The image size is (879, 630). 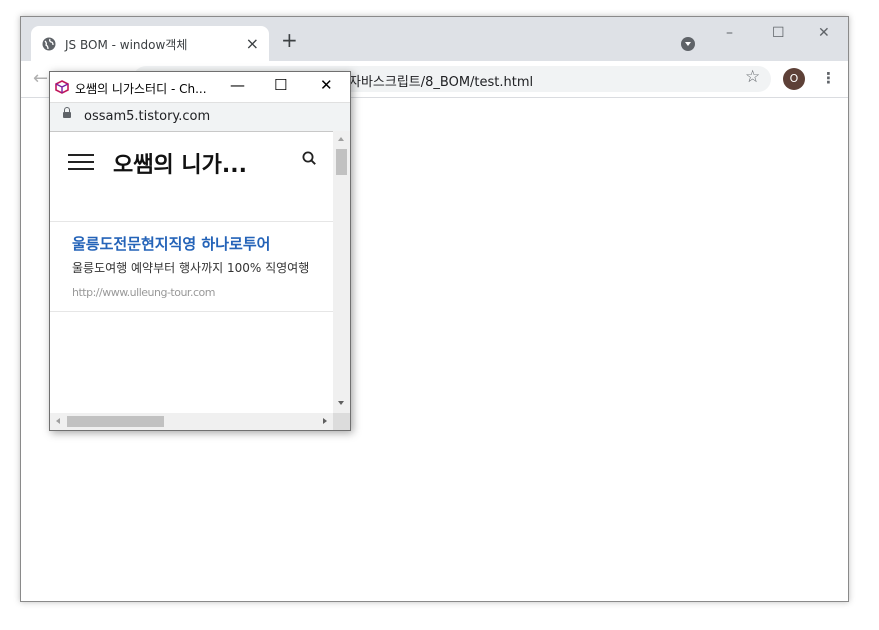 What do you see at coordinates (688, 44) in the screenshot?
I see `tab-search-icon` at bounding box center [688, 44].